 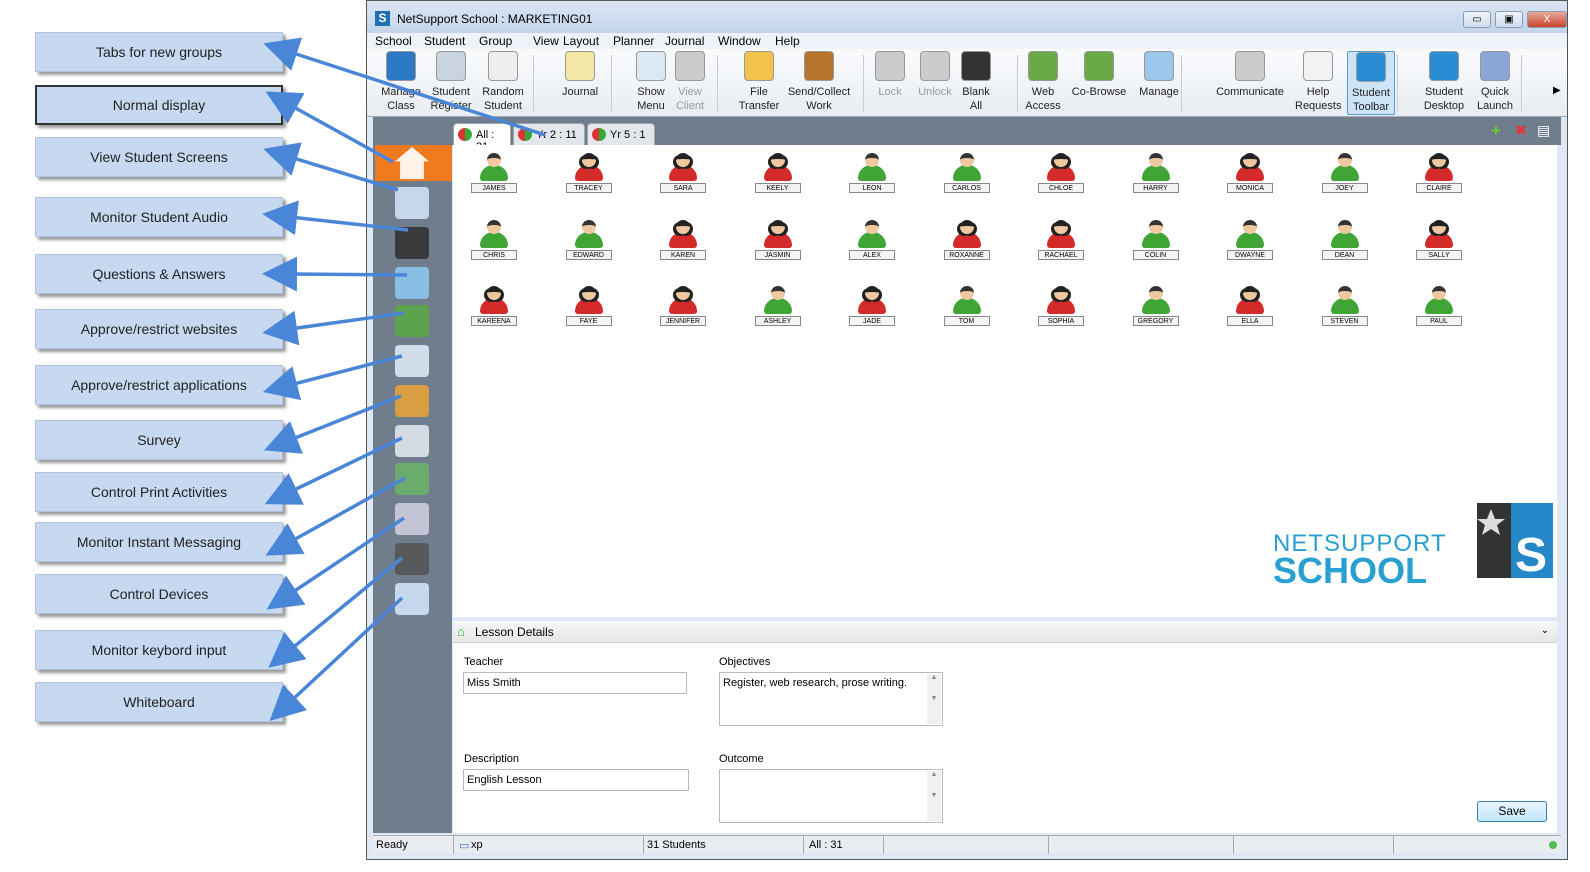 What do you see at coordinates (872, 239) in the screenshot?
I see `student-alex: ALEX` at bounding box center [872, 239].